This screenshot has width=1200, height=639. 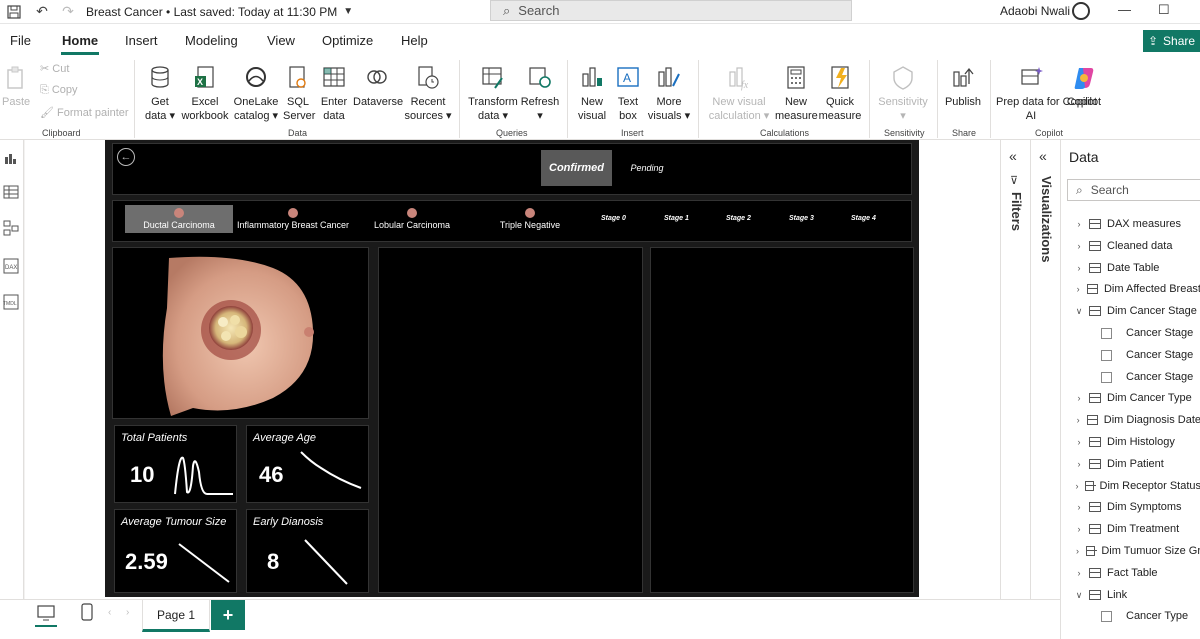 What do you see at coordinates (576, 168) in the screenshot?
I see `status-confirmed-button: Confirmed` at bounding box center [576, 168].